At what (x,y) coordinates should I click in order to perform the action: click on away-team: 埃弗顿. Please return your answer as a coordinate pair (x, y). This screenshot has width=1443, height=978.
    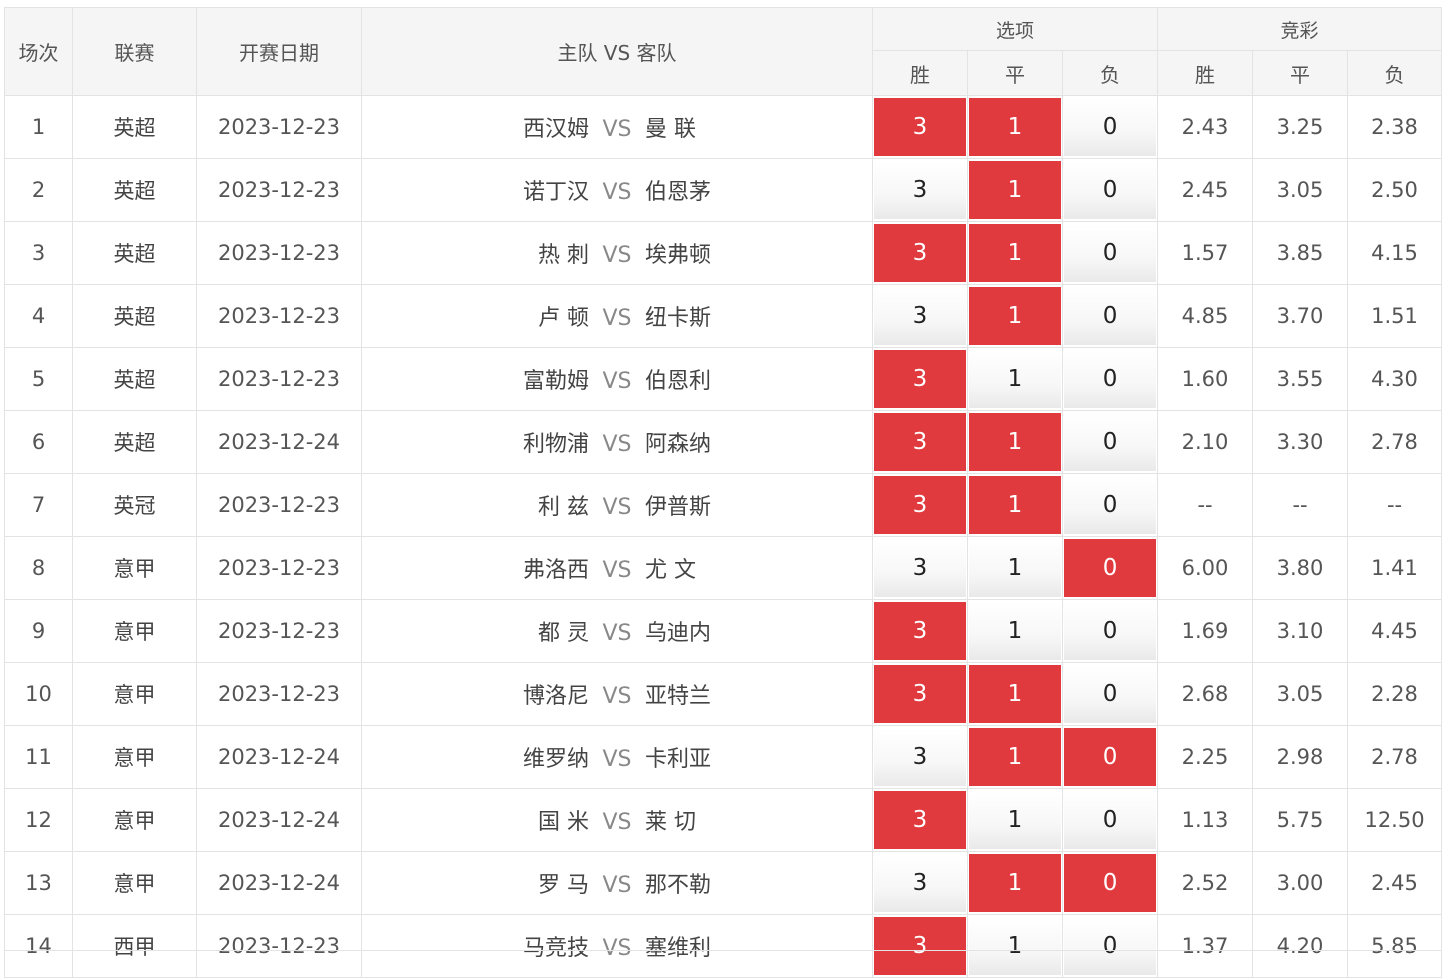
    Looking at the image, I should click on (678, 255).